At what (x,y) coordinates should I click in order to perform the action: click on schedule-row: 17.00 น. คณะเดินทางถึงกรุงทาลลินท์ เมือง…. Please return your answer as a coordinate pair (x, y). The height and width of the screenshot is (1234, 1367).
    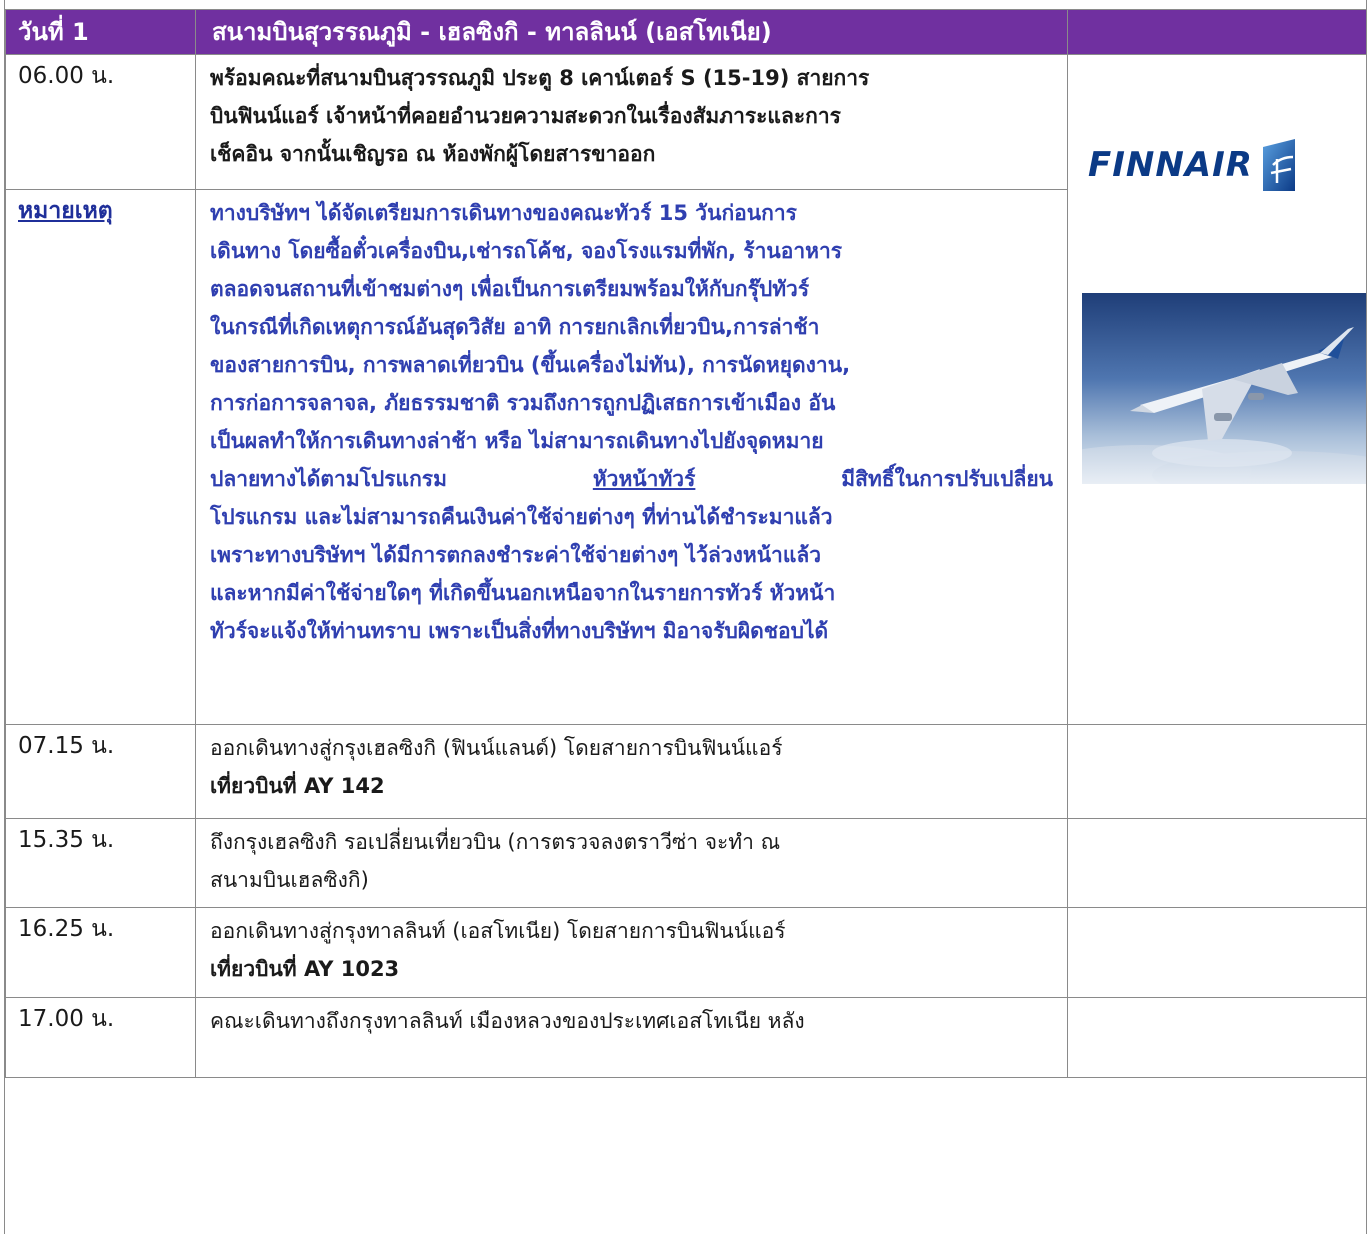
    Looking at the image, I should click on (686, 1037).